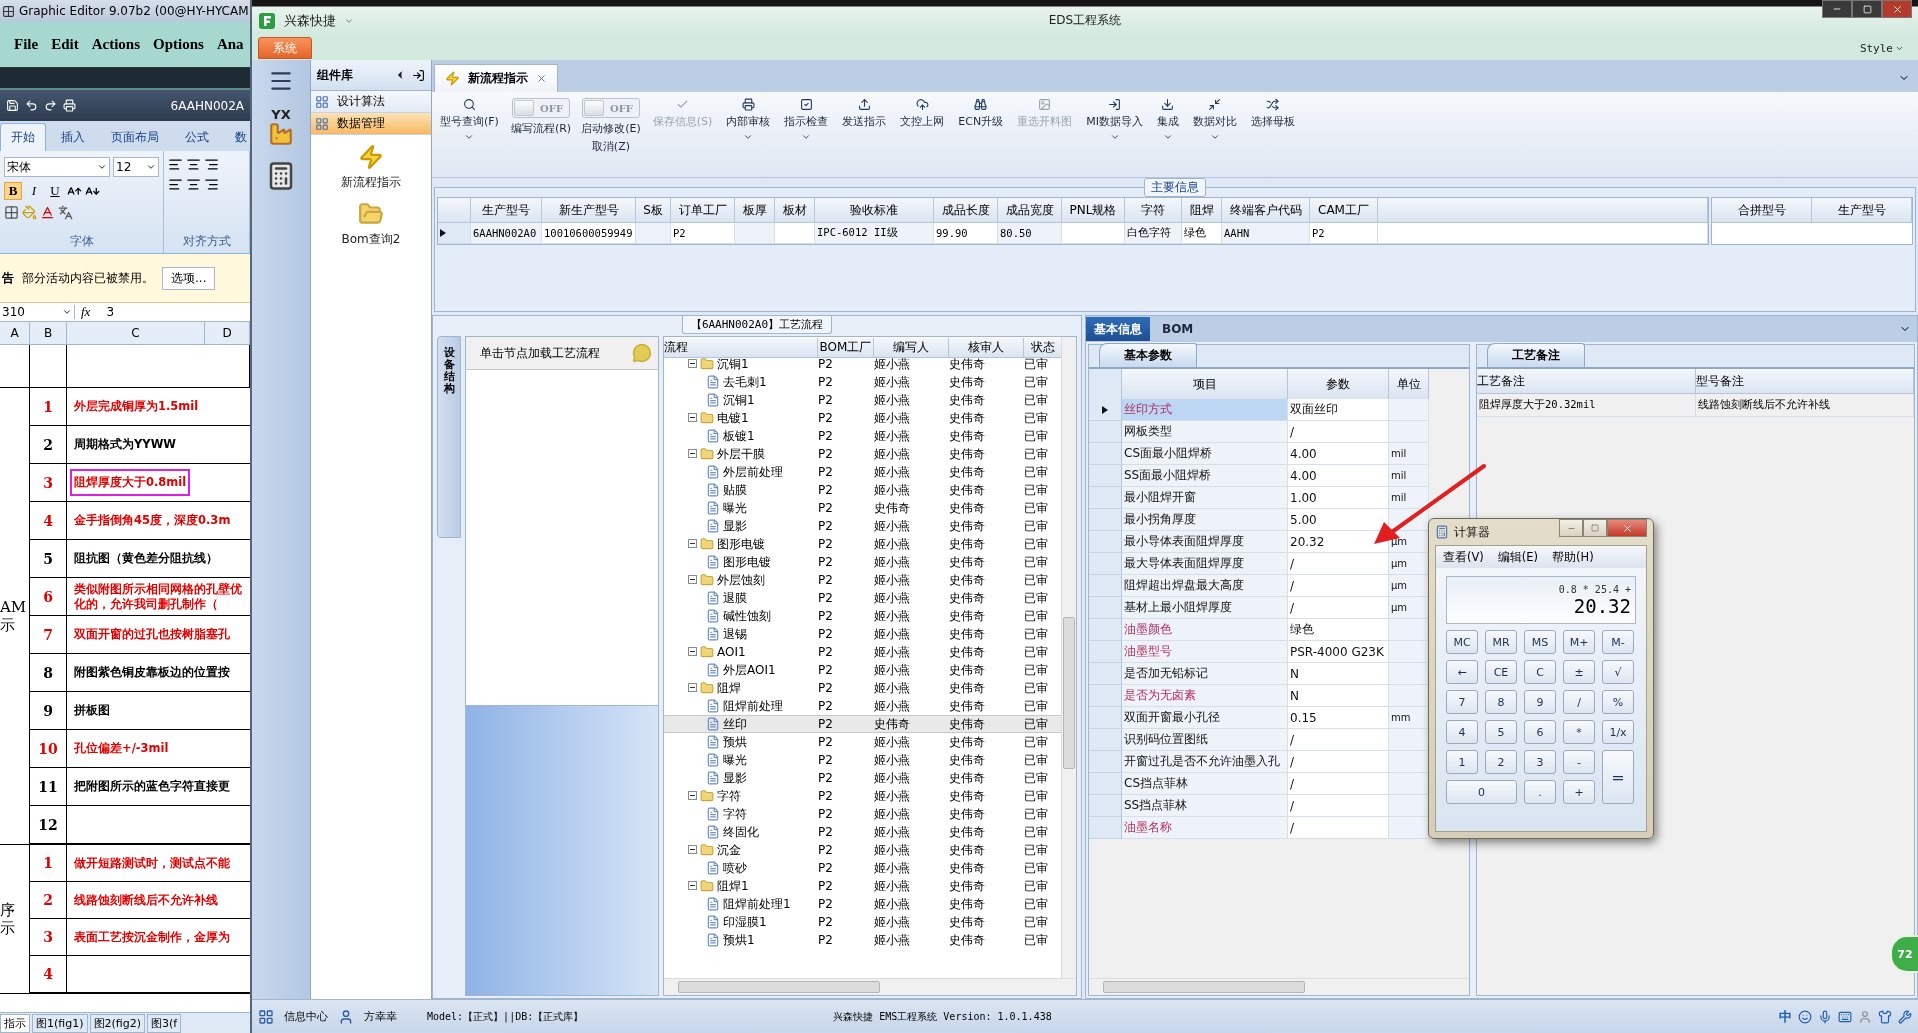 The image size is (1918, 1033). What do you see at coordinates (806, 120) in the screenshot?
I see `toolbar-button: 指示检查` at bounding box center [806, 120].